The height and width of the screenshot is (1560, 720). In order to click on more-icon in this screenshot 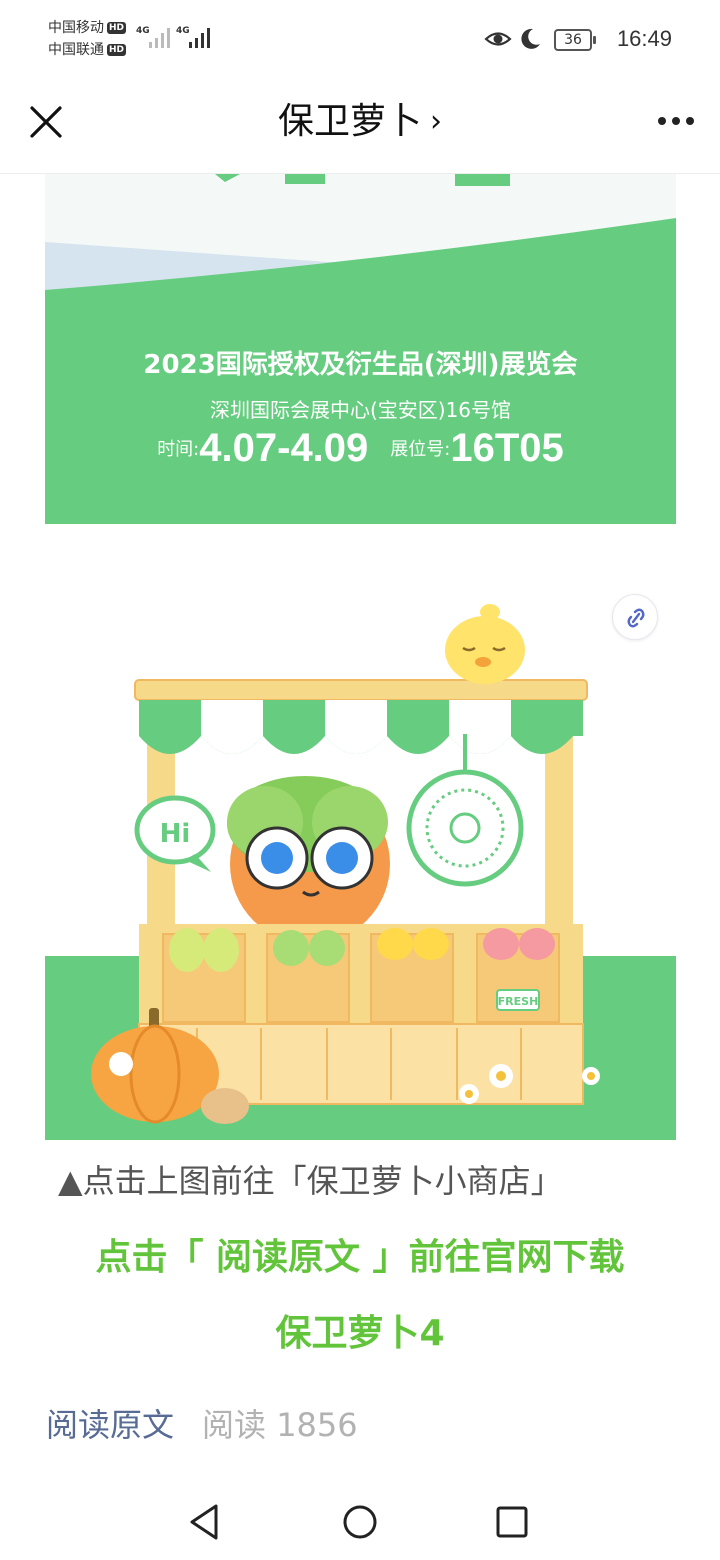, I will do `click(676, 120)`.